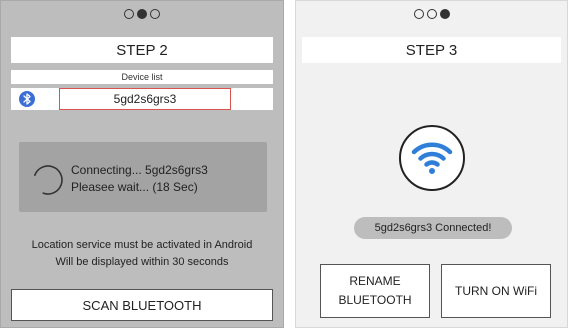 This screenshot has width=568, height=328. I want to click on wifi-icon, so click(432, 158).